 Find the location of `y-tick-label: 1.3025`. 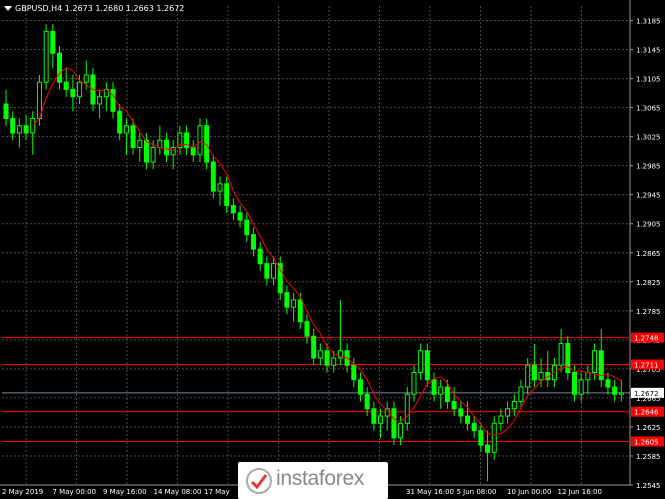

y-tick-label: 1.3025 is located at coordinates (648, 138).